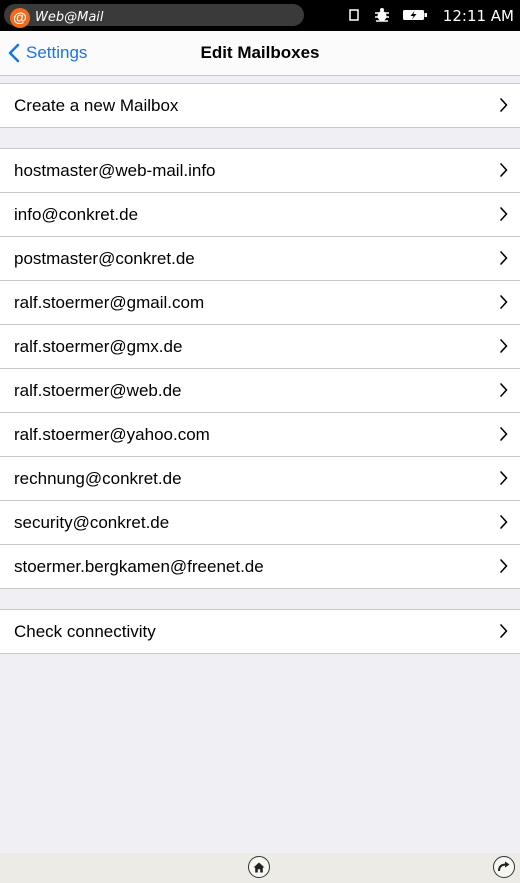 The image size is (520, 883). Describe the element at coordinates (85, 631) in the screenshot. I see `check-connectivity-label: Check connectivity` at that location.